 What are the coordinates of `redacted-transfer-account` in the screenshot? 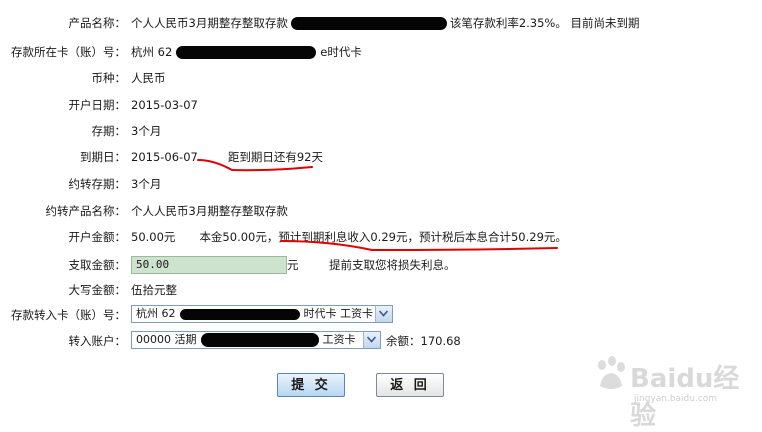 It's located at (259, 340).